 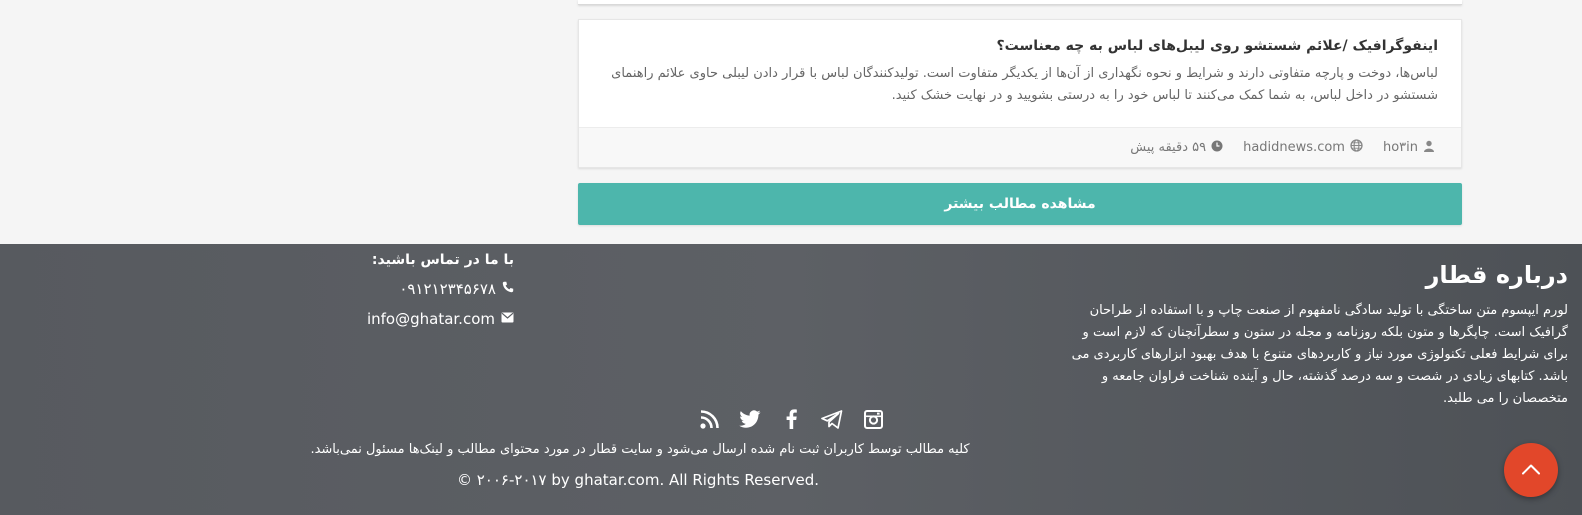 I want to click on email-link: info@ghatar.com, so click(x=431, y=319).